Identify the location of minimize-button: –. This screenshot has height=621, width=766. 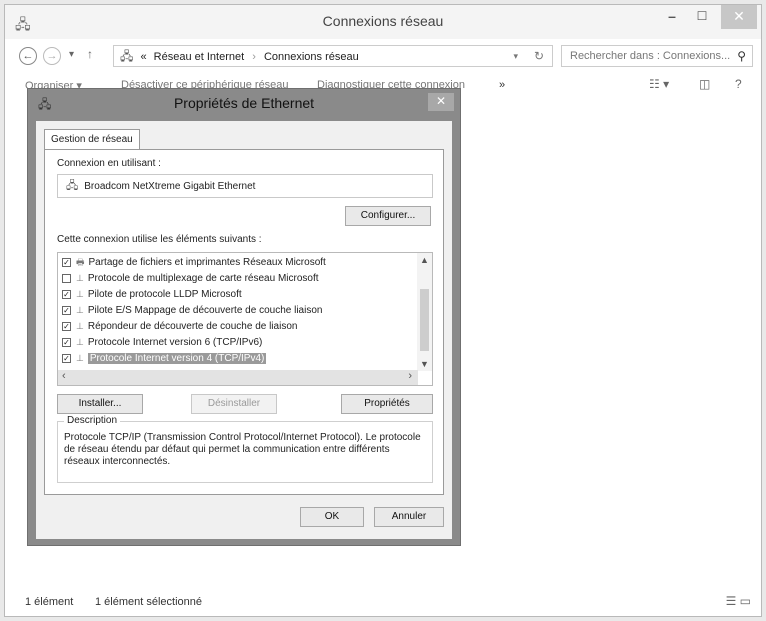
(672, 17).